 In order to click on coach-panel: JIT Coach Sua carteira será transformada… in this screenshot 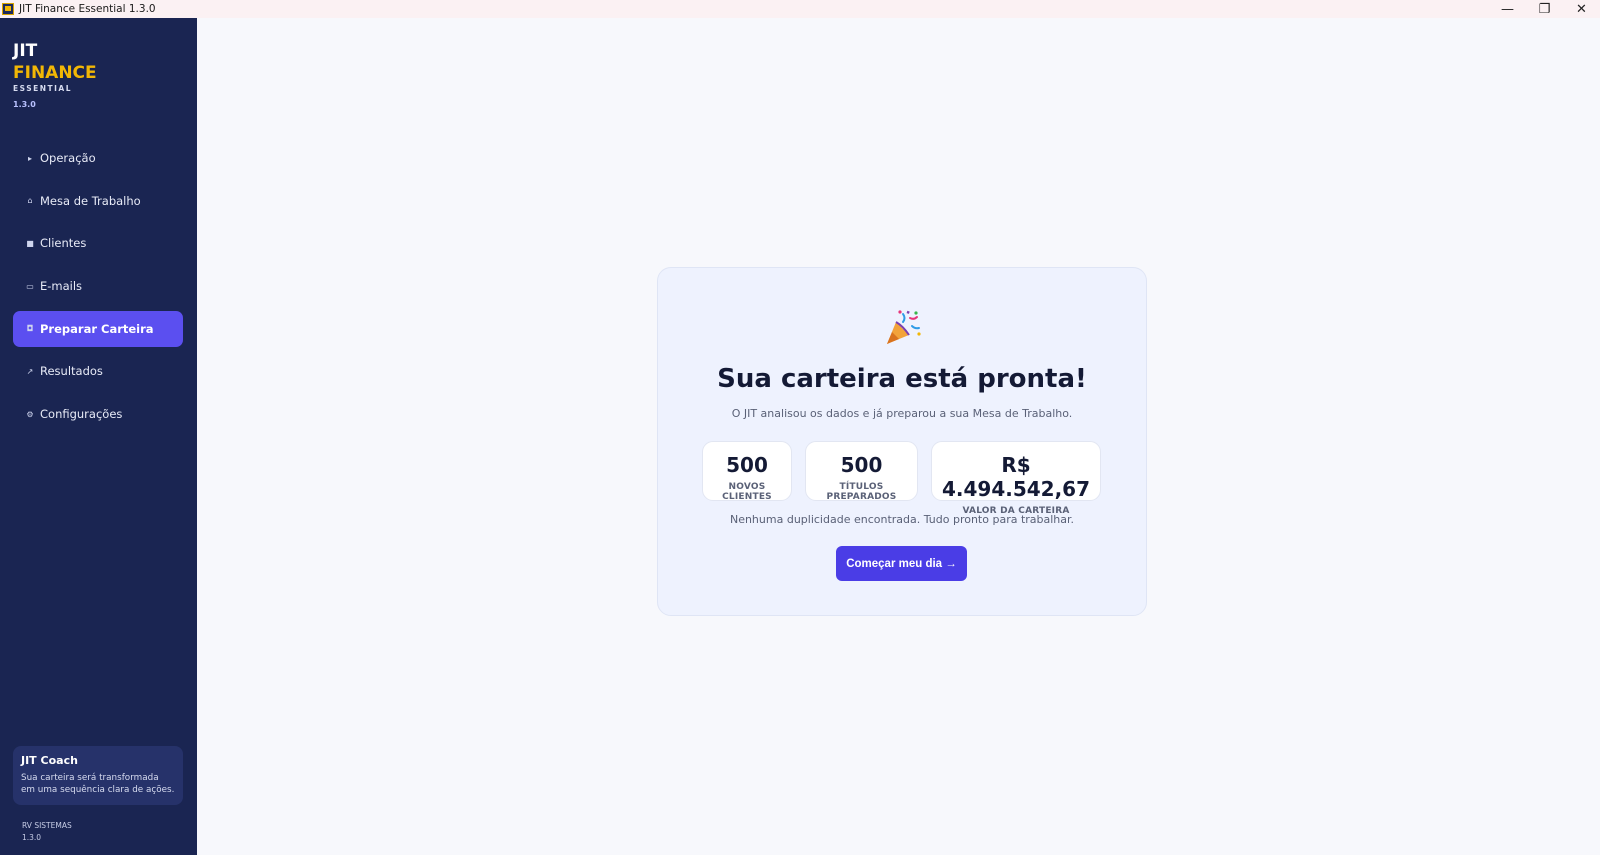, I will do `click(98, 775)`.